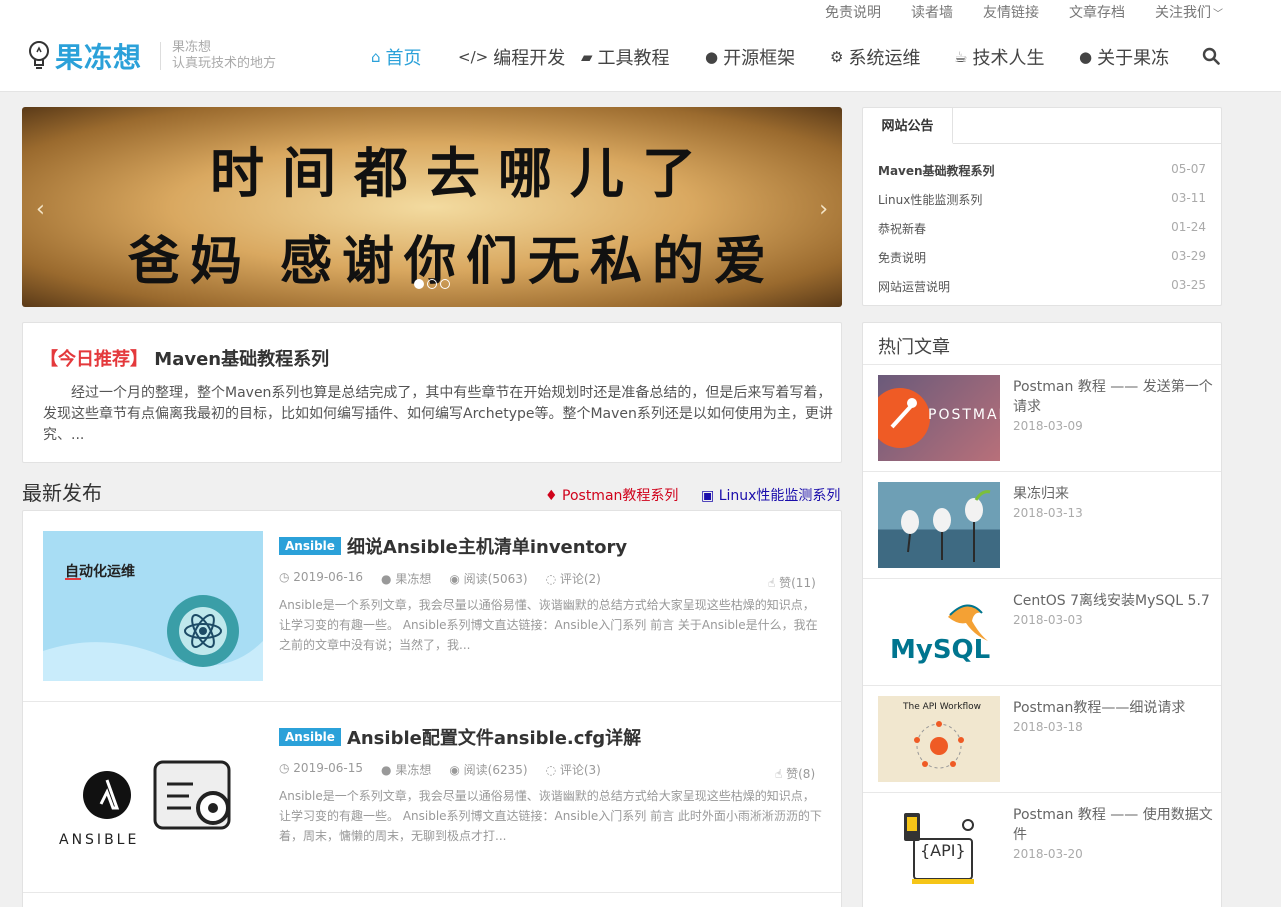 This screenshot has height=907, width=1281. What do you see at coordinates (633, 58) in the screenshot?
I see `nav-tools-label: 工具教程` at bounding box center [633, 58].